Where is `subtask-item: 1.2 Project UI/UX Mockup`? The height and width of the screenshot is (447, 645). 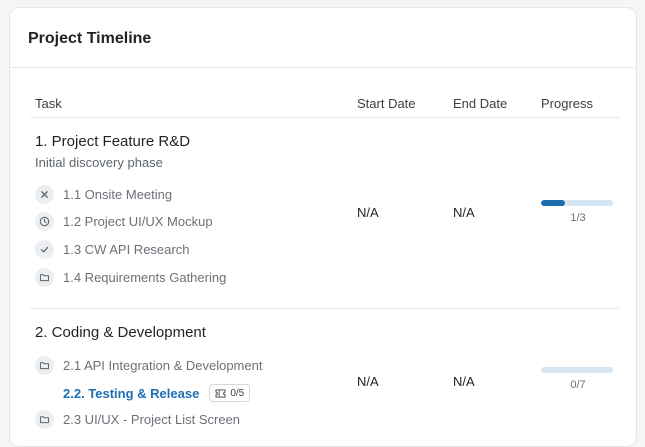 subtask-item: 1.2 Project UI/UX Mockup is located at coordinates (124, 221).